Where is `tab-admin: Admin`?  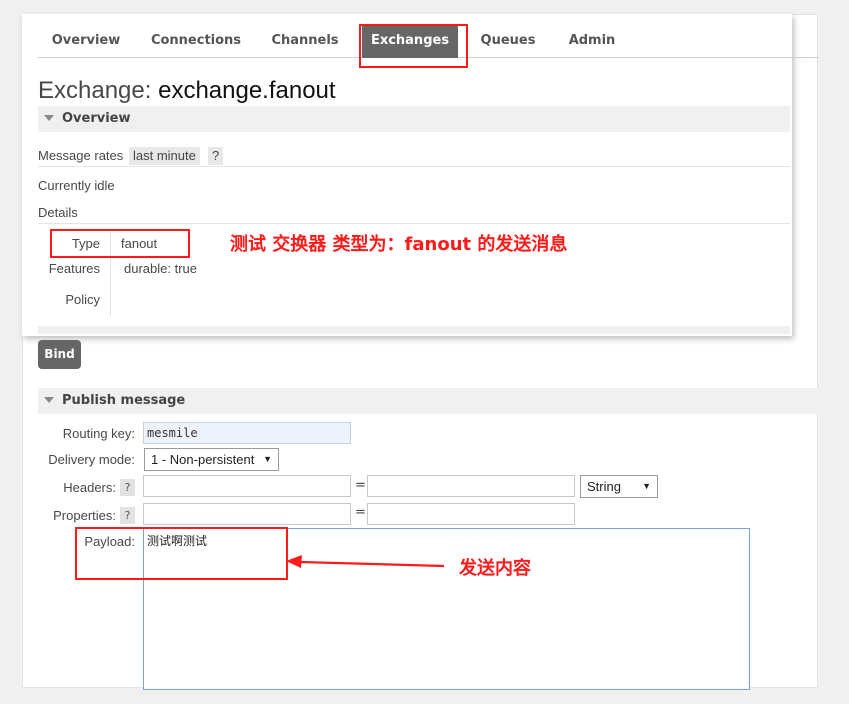 tab-admin: Admin is located at coordinates (592, 41).